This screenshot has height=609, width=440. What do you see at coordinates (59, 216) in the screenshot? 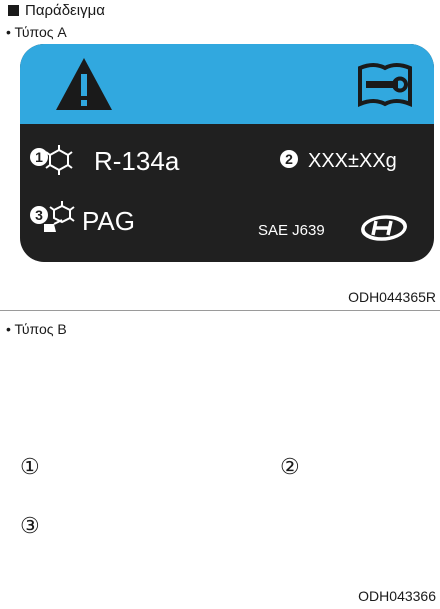
I see `compressor-oil-icon` at bounding box center [59, 216].